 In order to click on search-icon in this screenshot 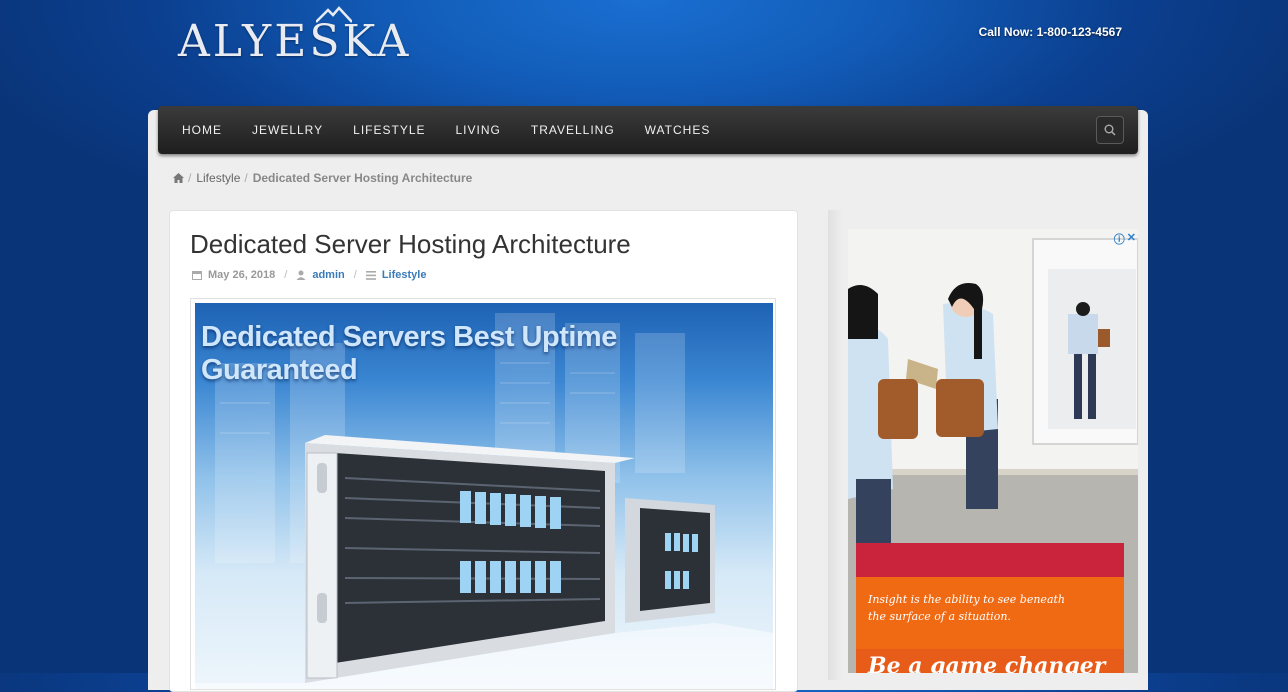, I will do `click(1110, 130)`.